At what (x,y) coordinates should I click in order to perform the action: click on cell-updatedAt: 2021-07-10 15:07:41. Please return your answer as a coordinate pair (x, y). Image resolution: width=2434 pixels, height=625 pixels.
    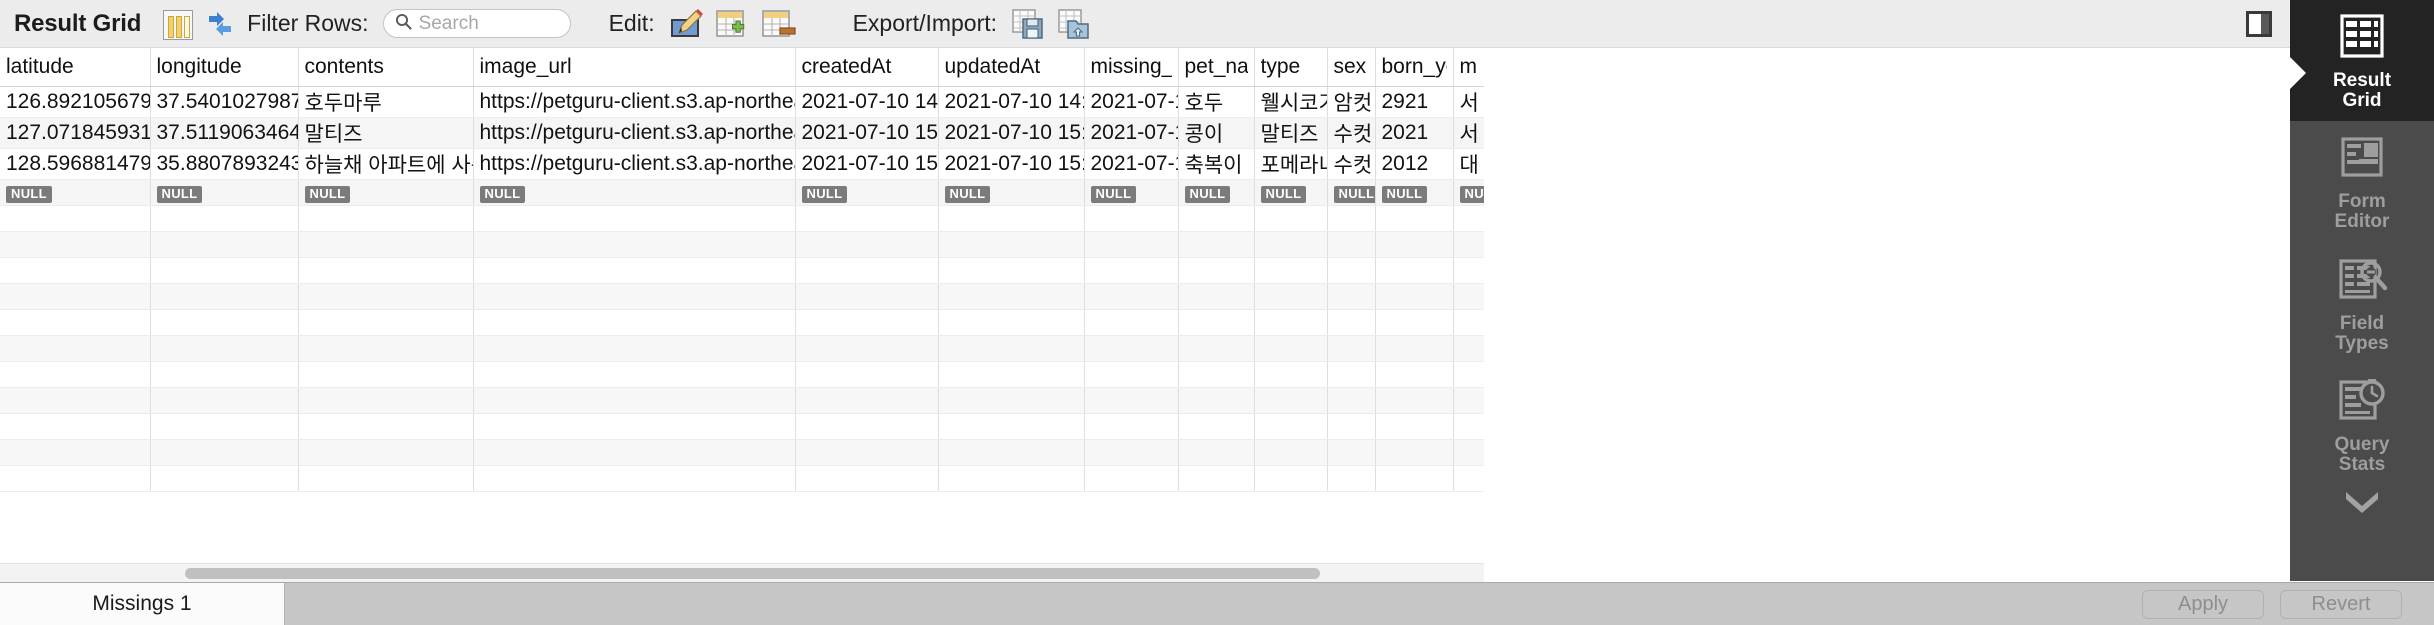
    Looking at the image, I should click on (1011, 133).